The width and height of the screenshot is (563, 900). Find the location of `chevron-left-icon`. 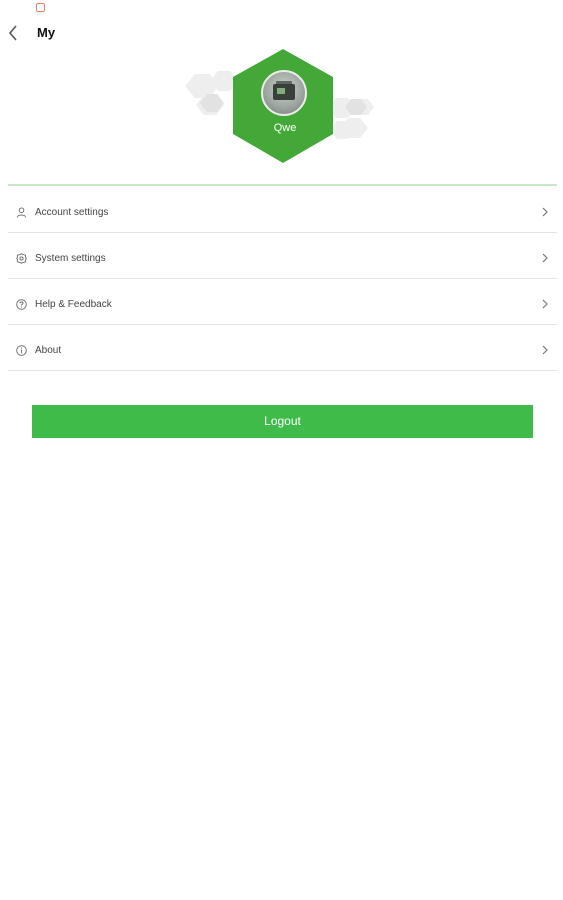

chevron-left-icon is located at coordinates (12, 33).